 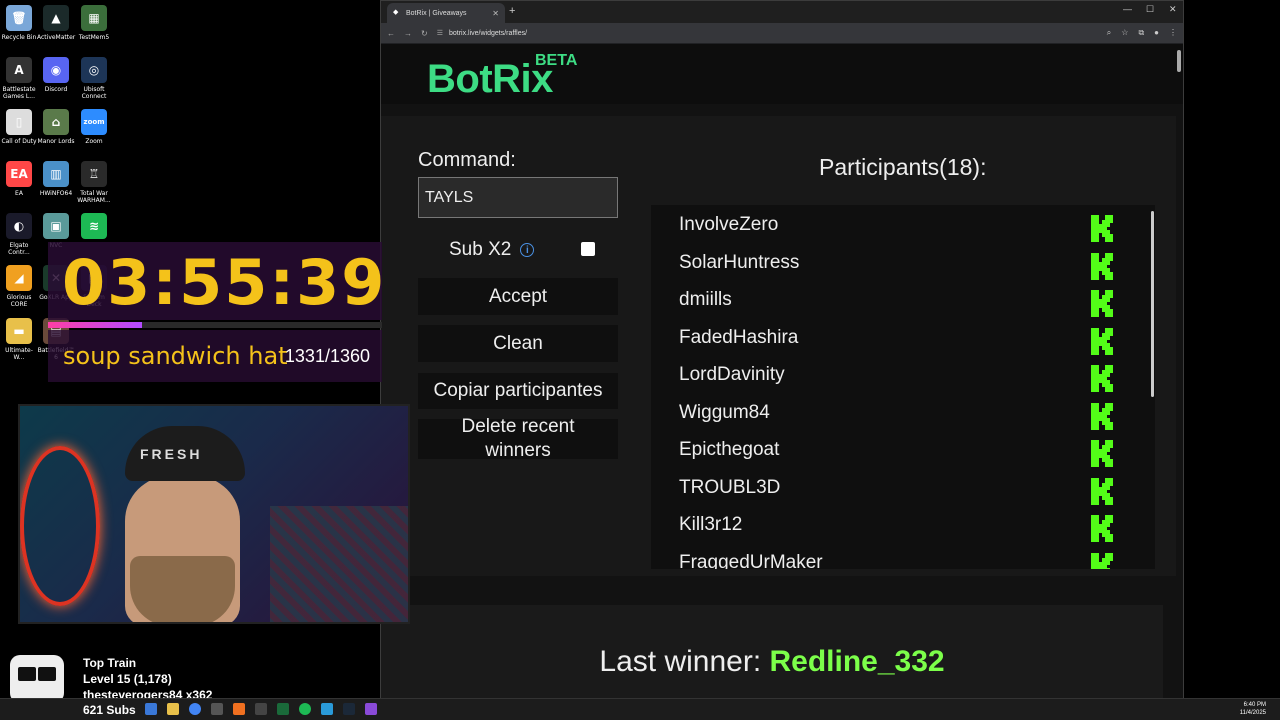 I want to click on participant-name: FadedHashira, so click(x=739, y=337).